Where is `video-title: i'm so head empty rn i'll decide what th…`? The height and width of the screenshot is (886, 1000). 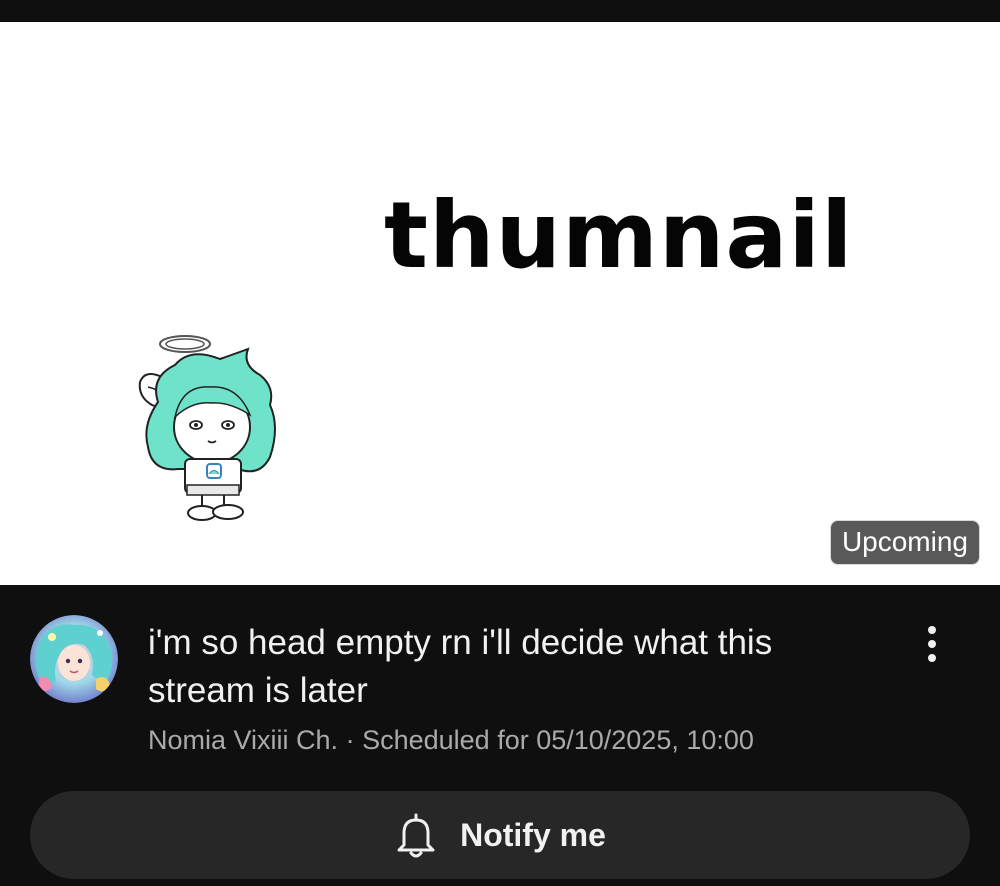
video-title: i'm so head empty rn i'll decide what th… is located at coordinates (513, 667).